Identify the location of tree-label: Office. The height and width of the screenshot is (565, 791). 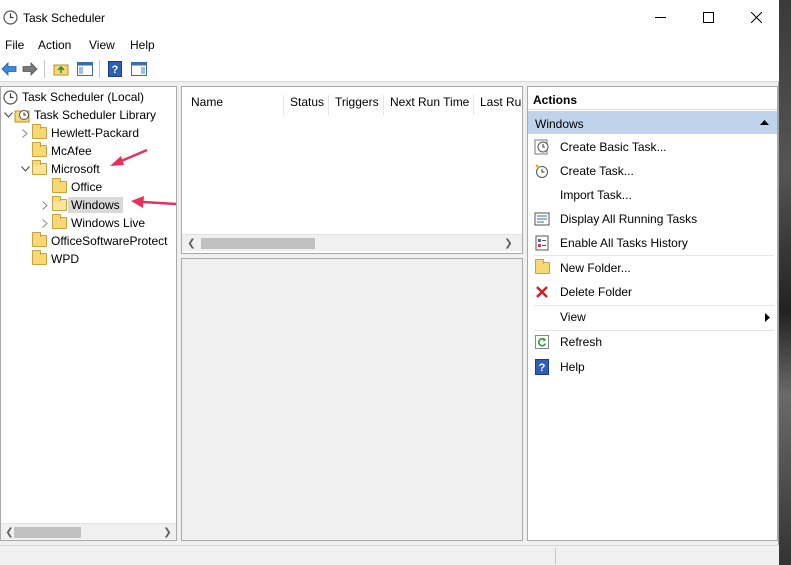
(87, 187).